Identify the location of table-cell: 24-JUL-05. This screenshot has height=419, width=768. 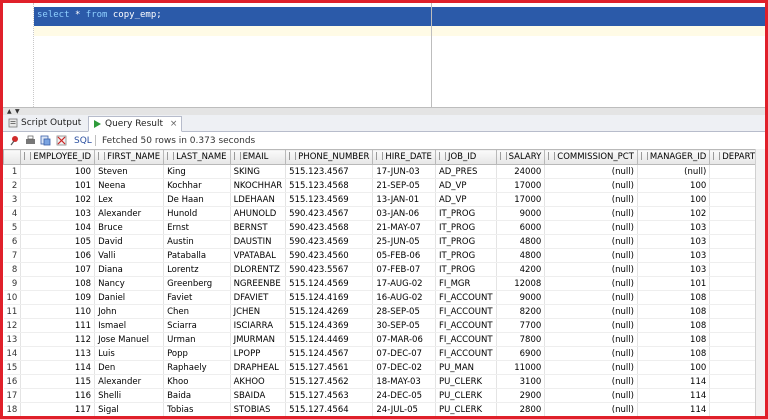
(404, 410).